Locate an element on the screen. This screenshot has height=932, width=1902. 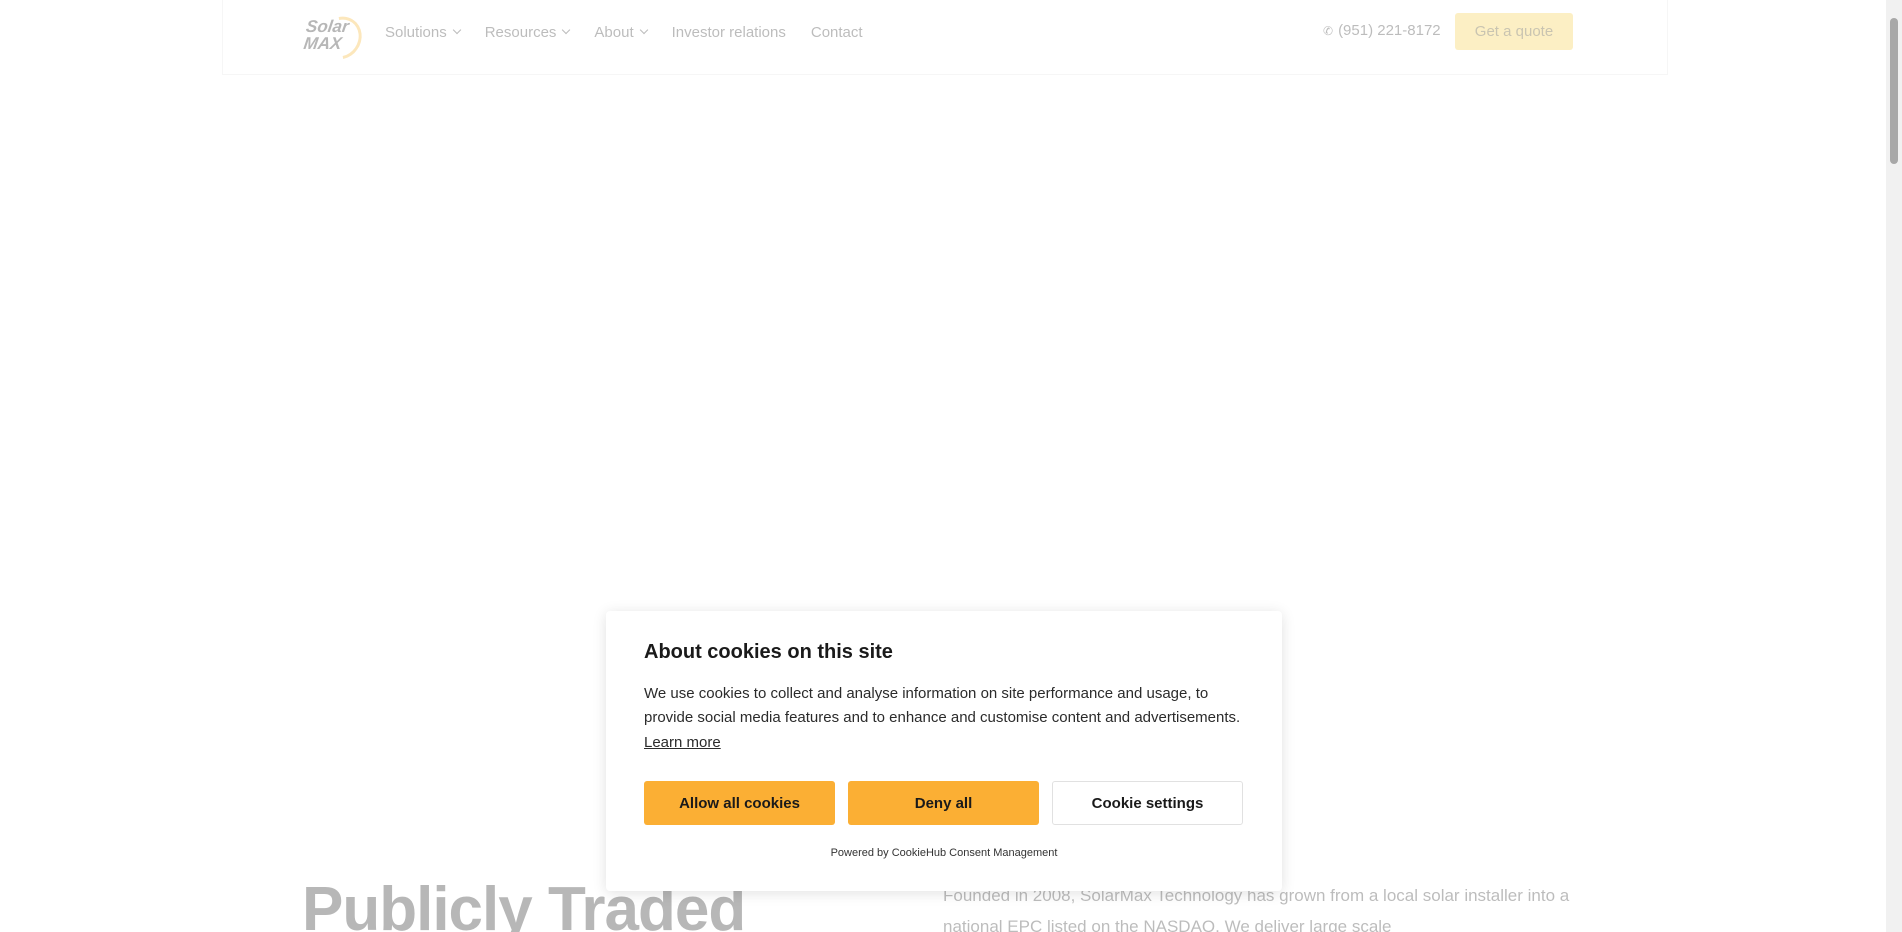
deny-all-button: Deny all is located at coordinates (943, 803).